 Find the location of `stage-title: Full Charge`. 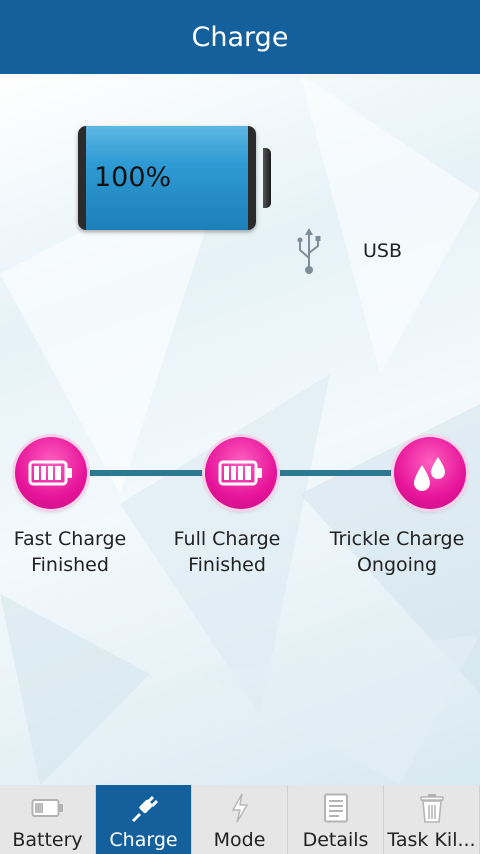

stage-title: Full Charge is located at coordinates (227, 539).